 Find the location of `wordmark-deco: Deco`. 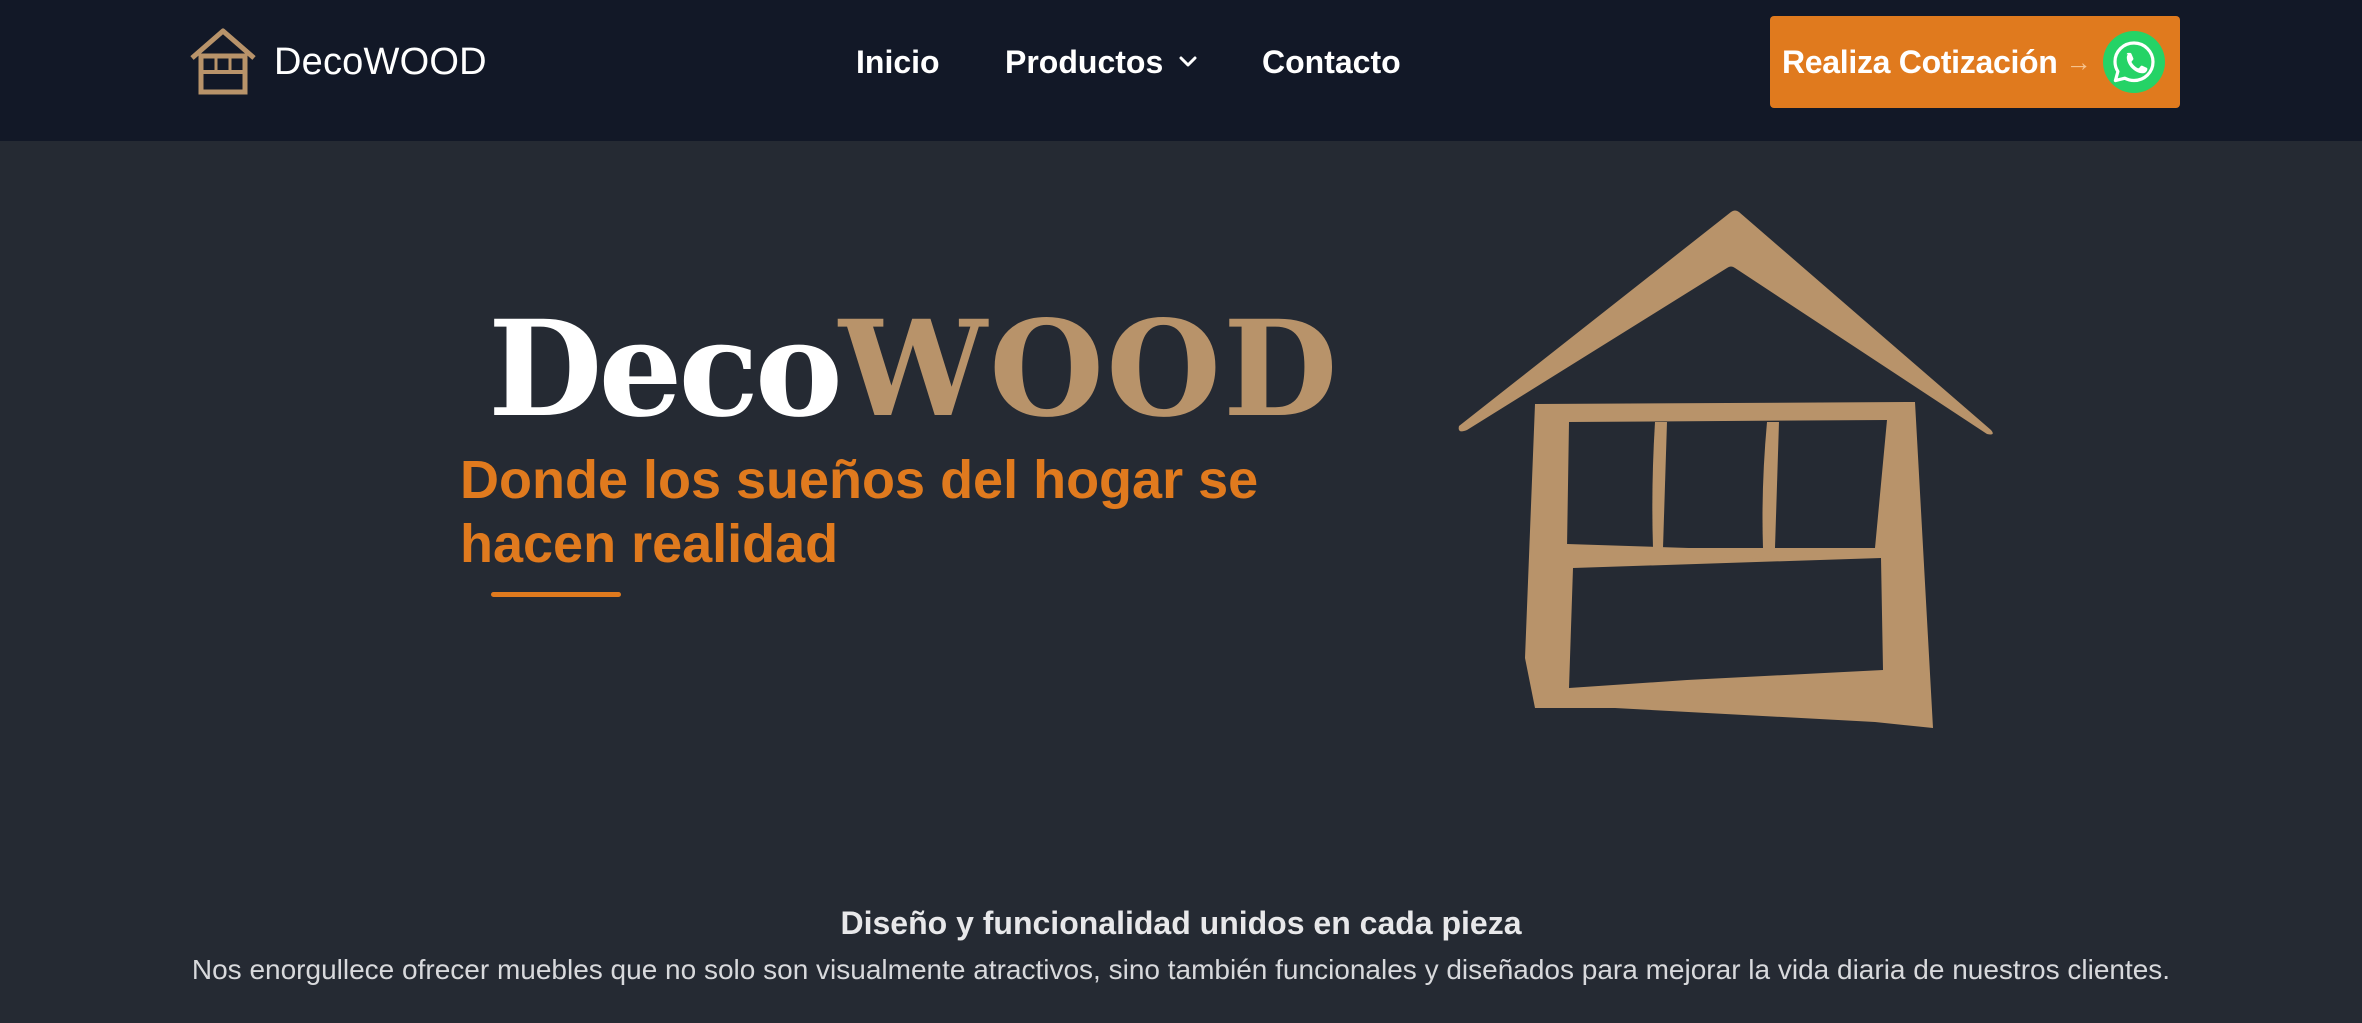

wordmark-deco: Deco is located at coordinates (665, 369).